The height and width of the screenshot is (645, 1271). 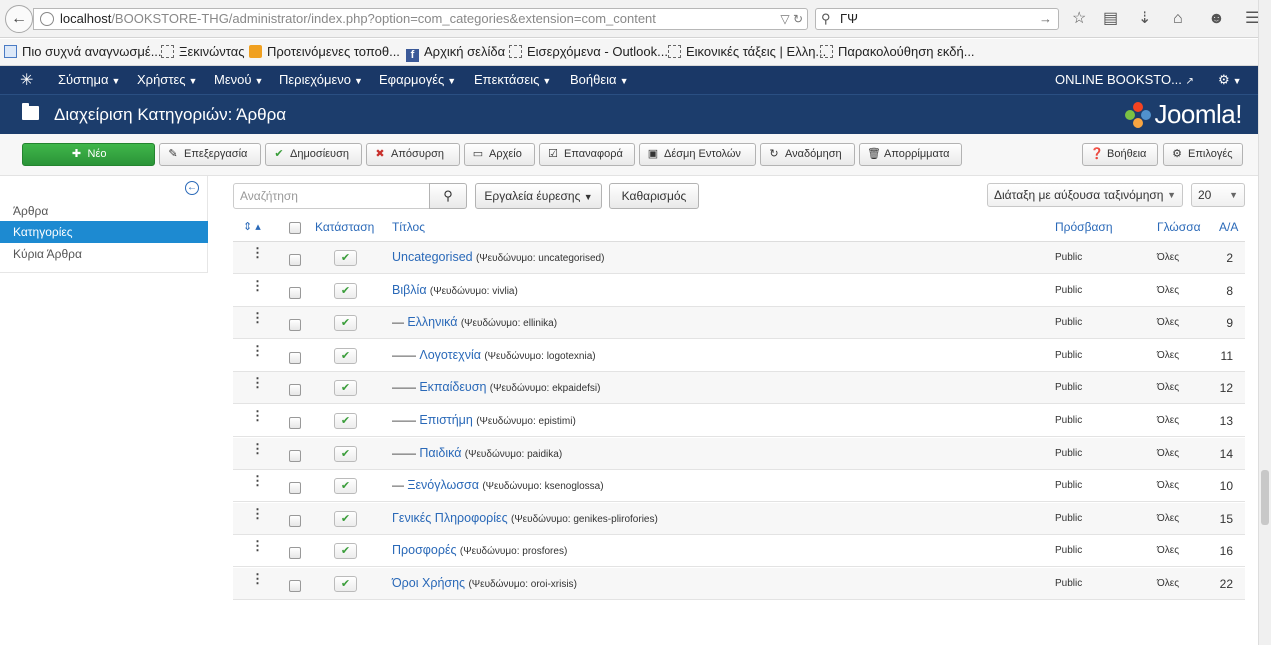 I want to click on select-all-checkbox, so click(x=295, y=228).